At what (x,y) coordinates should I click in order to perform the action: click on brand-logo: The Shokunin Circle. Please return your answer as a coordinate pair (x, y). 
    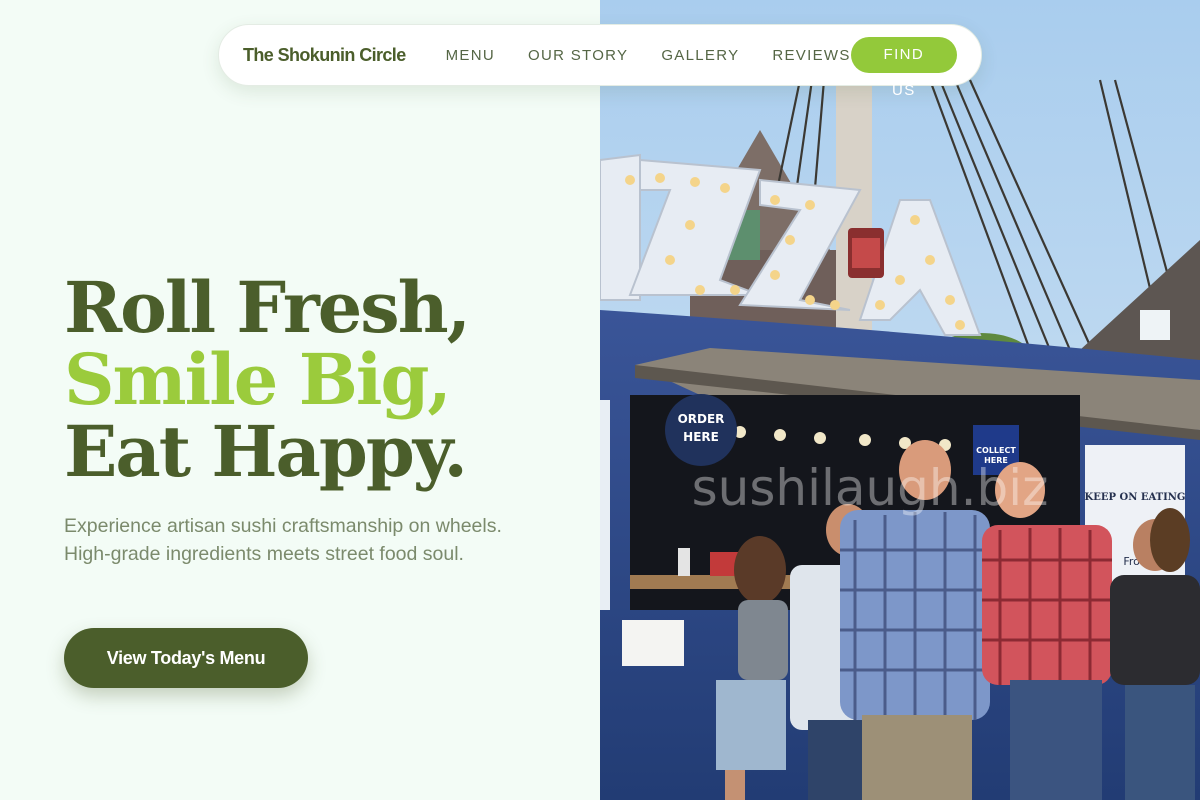
    Looking at the image, I should click on (324, 55).